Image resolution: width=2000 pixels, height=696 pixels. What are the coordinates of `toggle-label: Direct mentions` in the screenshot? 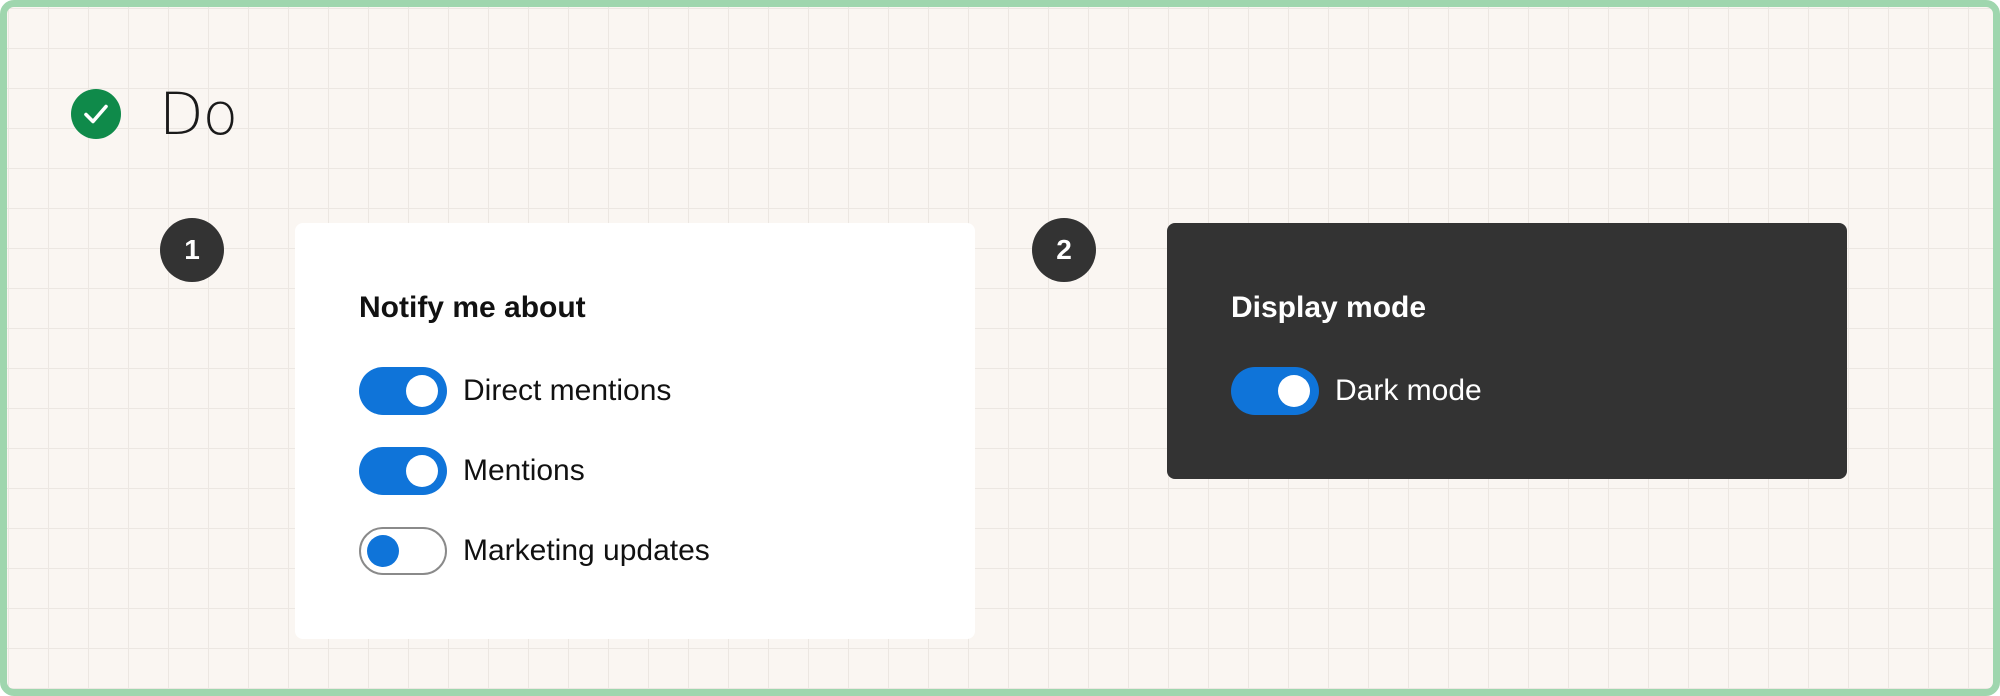 It's located at (567, 390).